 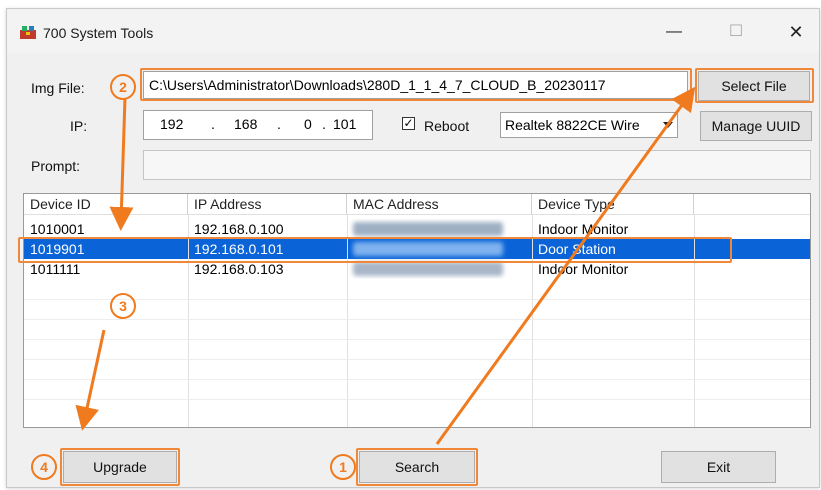 What do you see at coordinates (121, 164) in the screenshot?
I see `arrow-step2-to-row` at bounding box center [121, 164].